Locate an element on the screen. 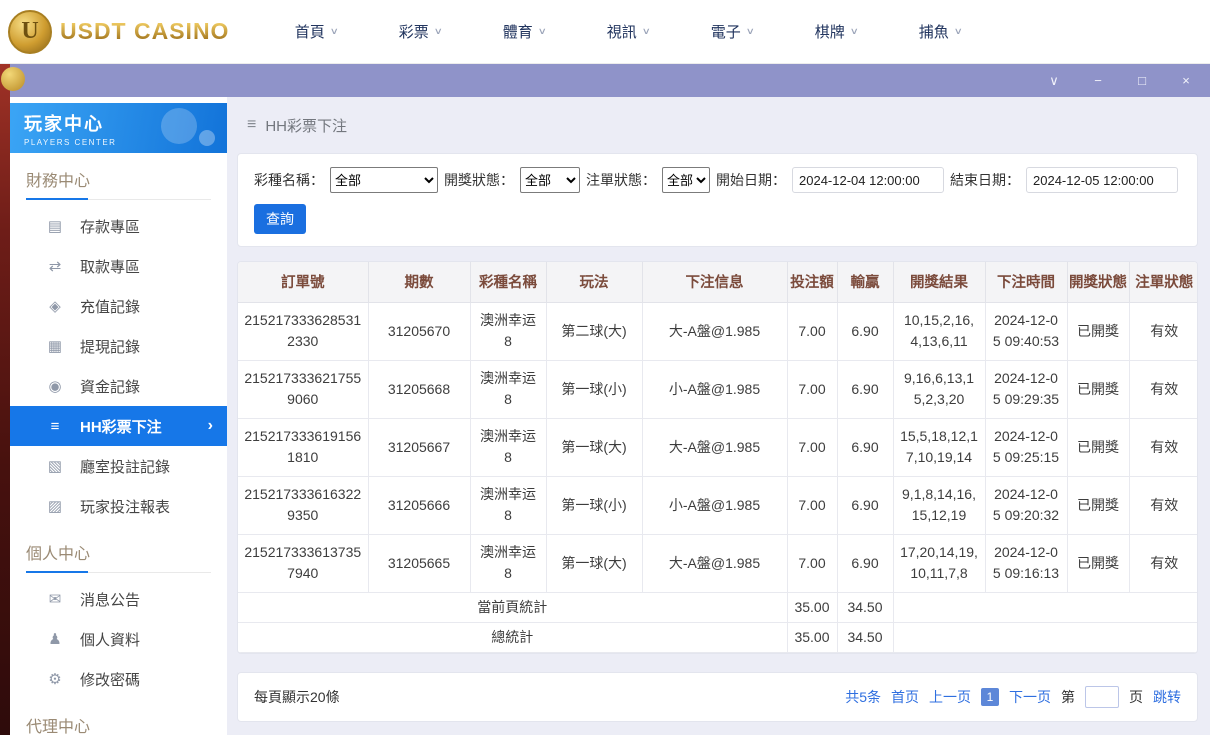 The height and width of the screenshot is (735, 1210). sidebar-item-profile: ♟ 個人資料 is located at coordinates (118, 639).